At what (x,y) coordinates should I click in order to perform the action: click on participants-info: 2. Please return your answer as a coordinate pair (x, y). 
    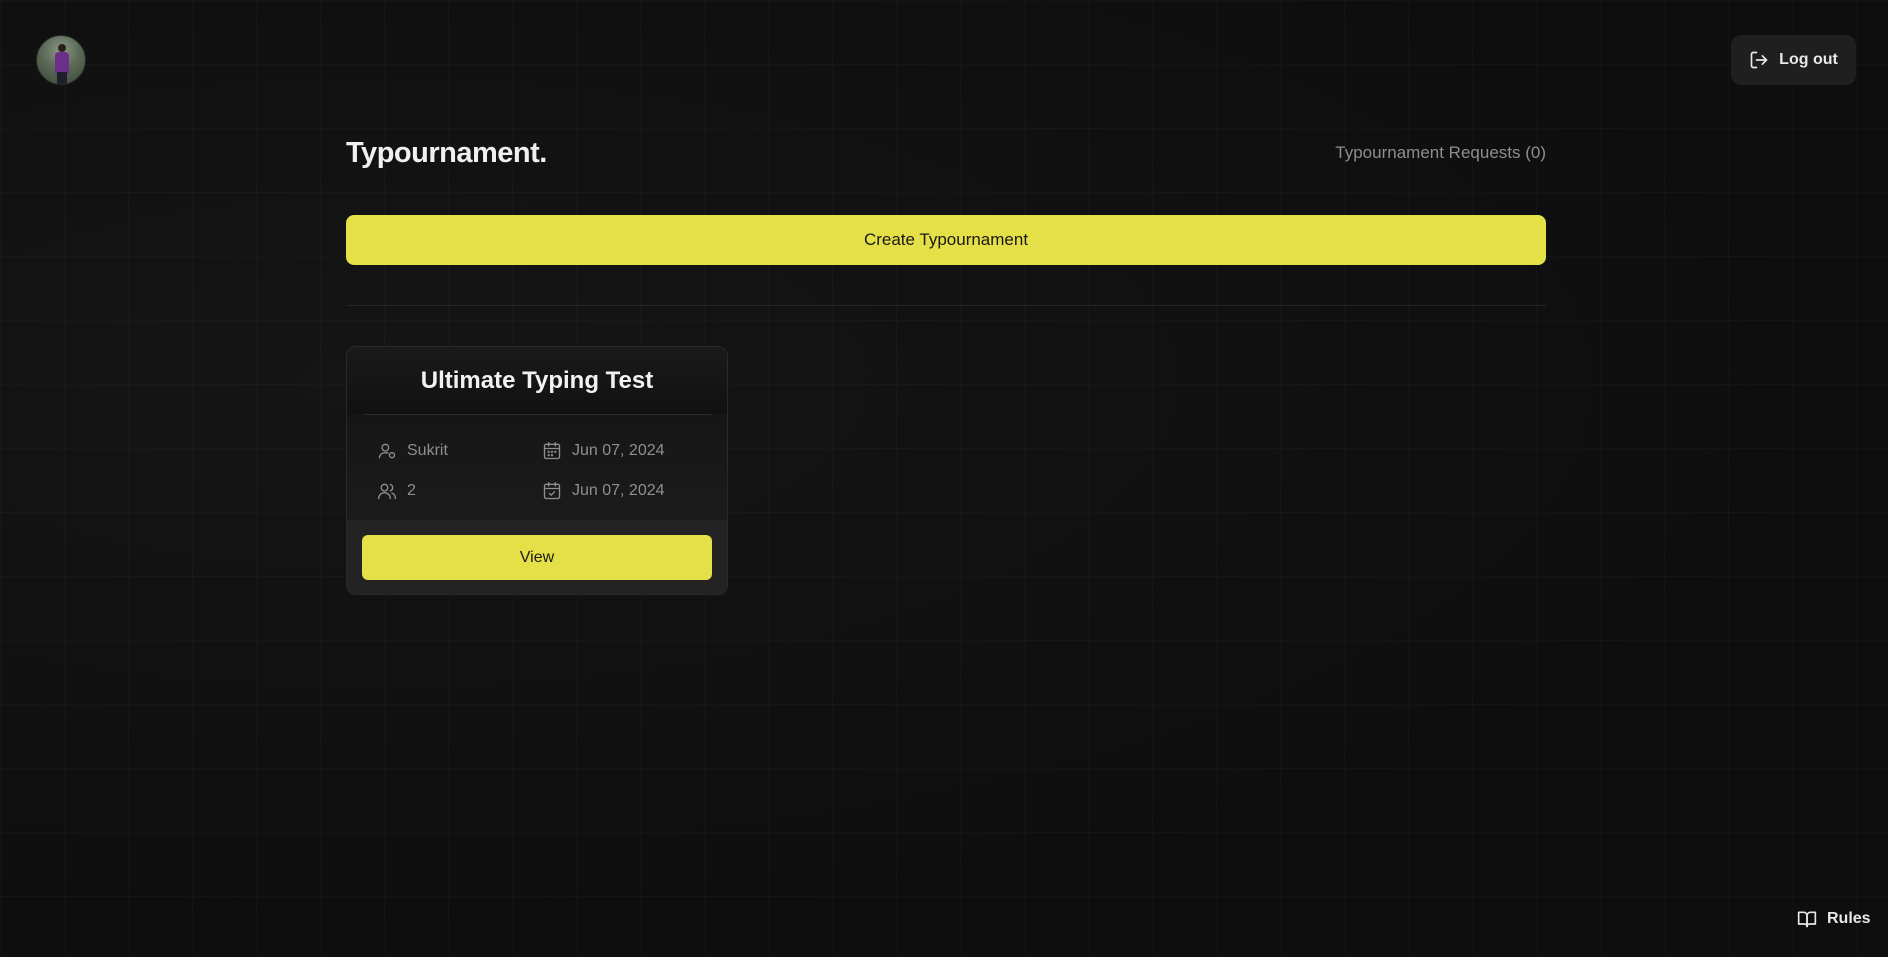
    Looking at the image, I should click on (396, 491).